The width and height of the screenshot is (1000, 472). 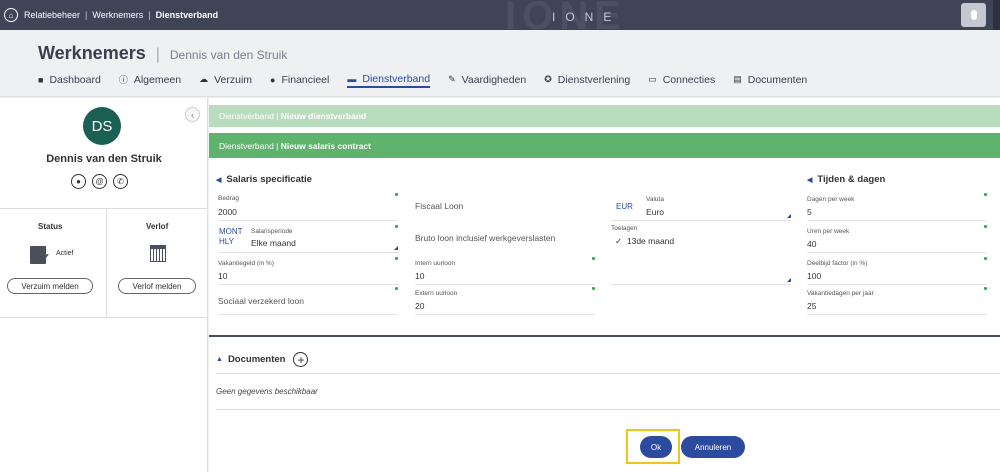 I want to click on days-per-week-field: Dagen per week 5, so click(x=897, y=207).